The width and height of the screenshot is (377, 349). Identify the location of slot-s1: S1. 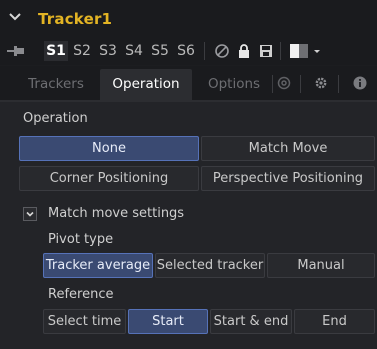
(56, 51).